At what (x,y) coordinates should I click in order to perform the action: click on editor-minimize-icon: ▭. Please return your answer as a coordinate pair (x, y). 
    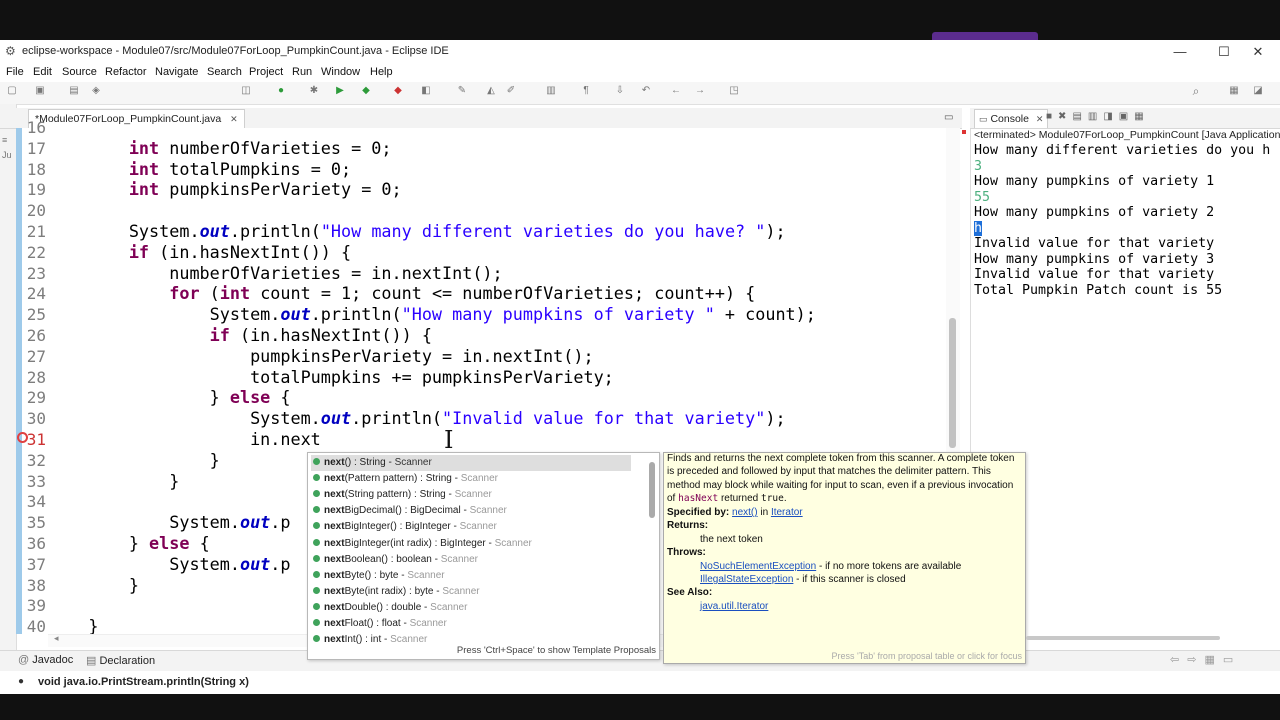
    Looking at the image, I should click on (948, 117).